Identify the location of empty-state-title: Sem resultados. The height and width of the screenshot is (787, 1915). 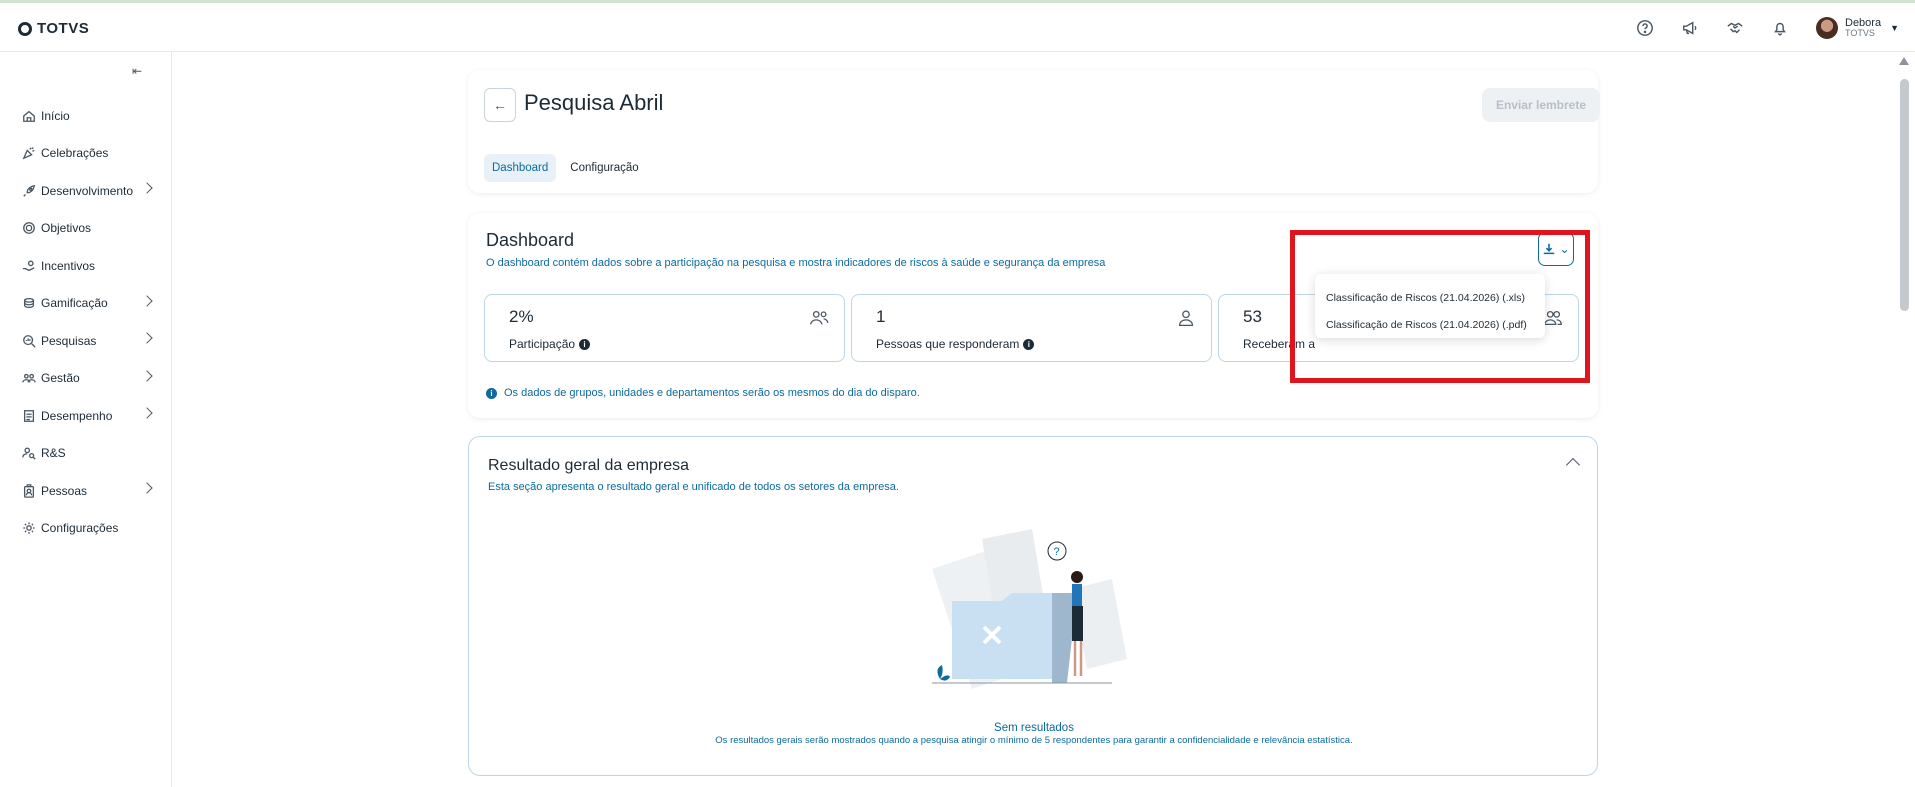
(1034, 728).